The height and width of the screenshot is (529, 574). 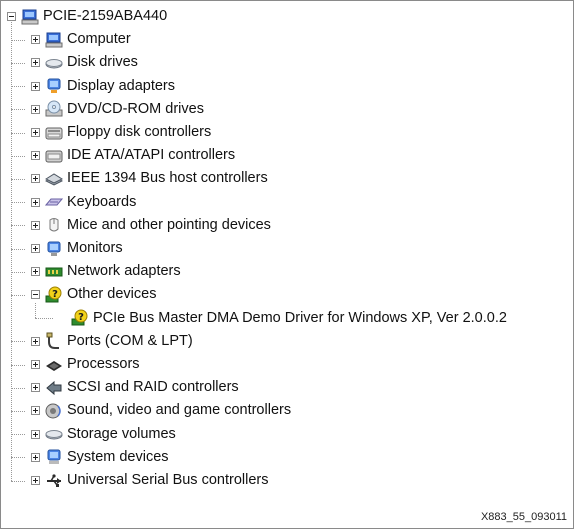 I want to click on tree-item-dvd-cd-rom-drives: DVD/CD-ROM drives, so click(x=287, y=109).